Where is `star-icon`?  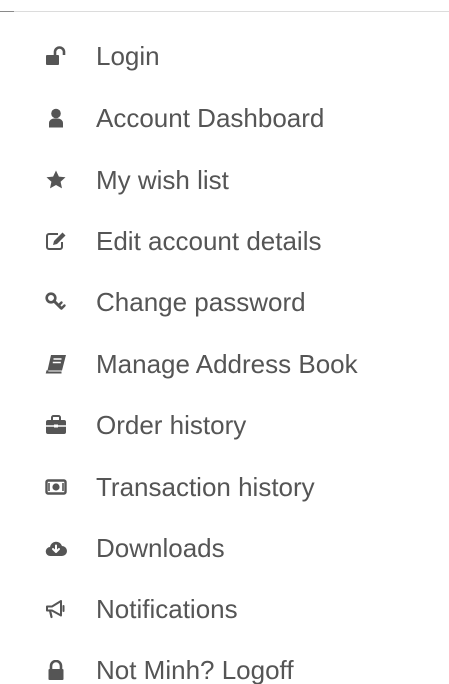 star-icon is located at coordinates (56, 180).